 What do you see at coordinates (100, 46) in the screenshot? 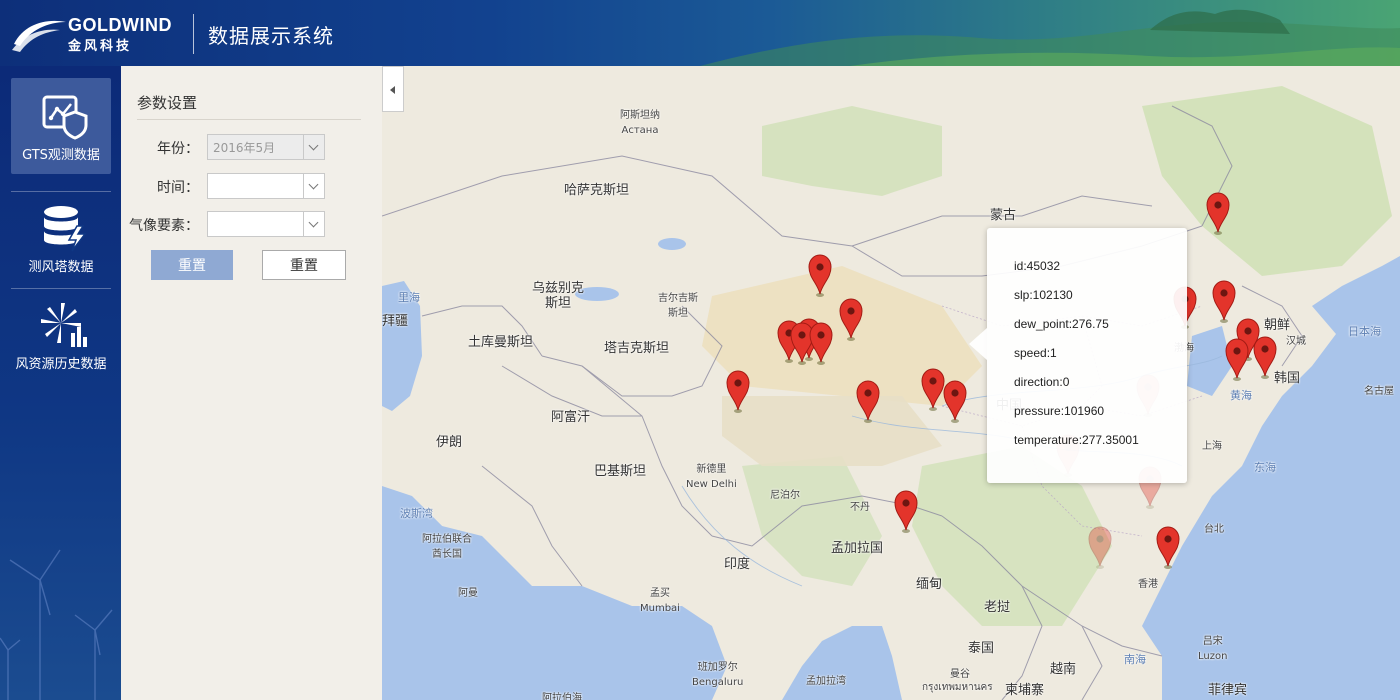
I see `brand-name-cn: 金风科技` at bounding box center [100, 46].